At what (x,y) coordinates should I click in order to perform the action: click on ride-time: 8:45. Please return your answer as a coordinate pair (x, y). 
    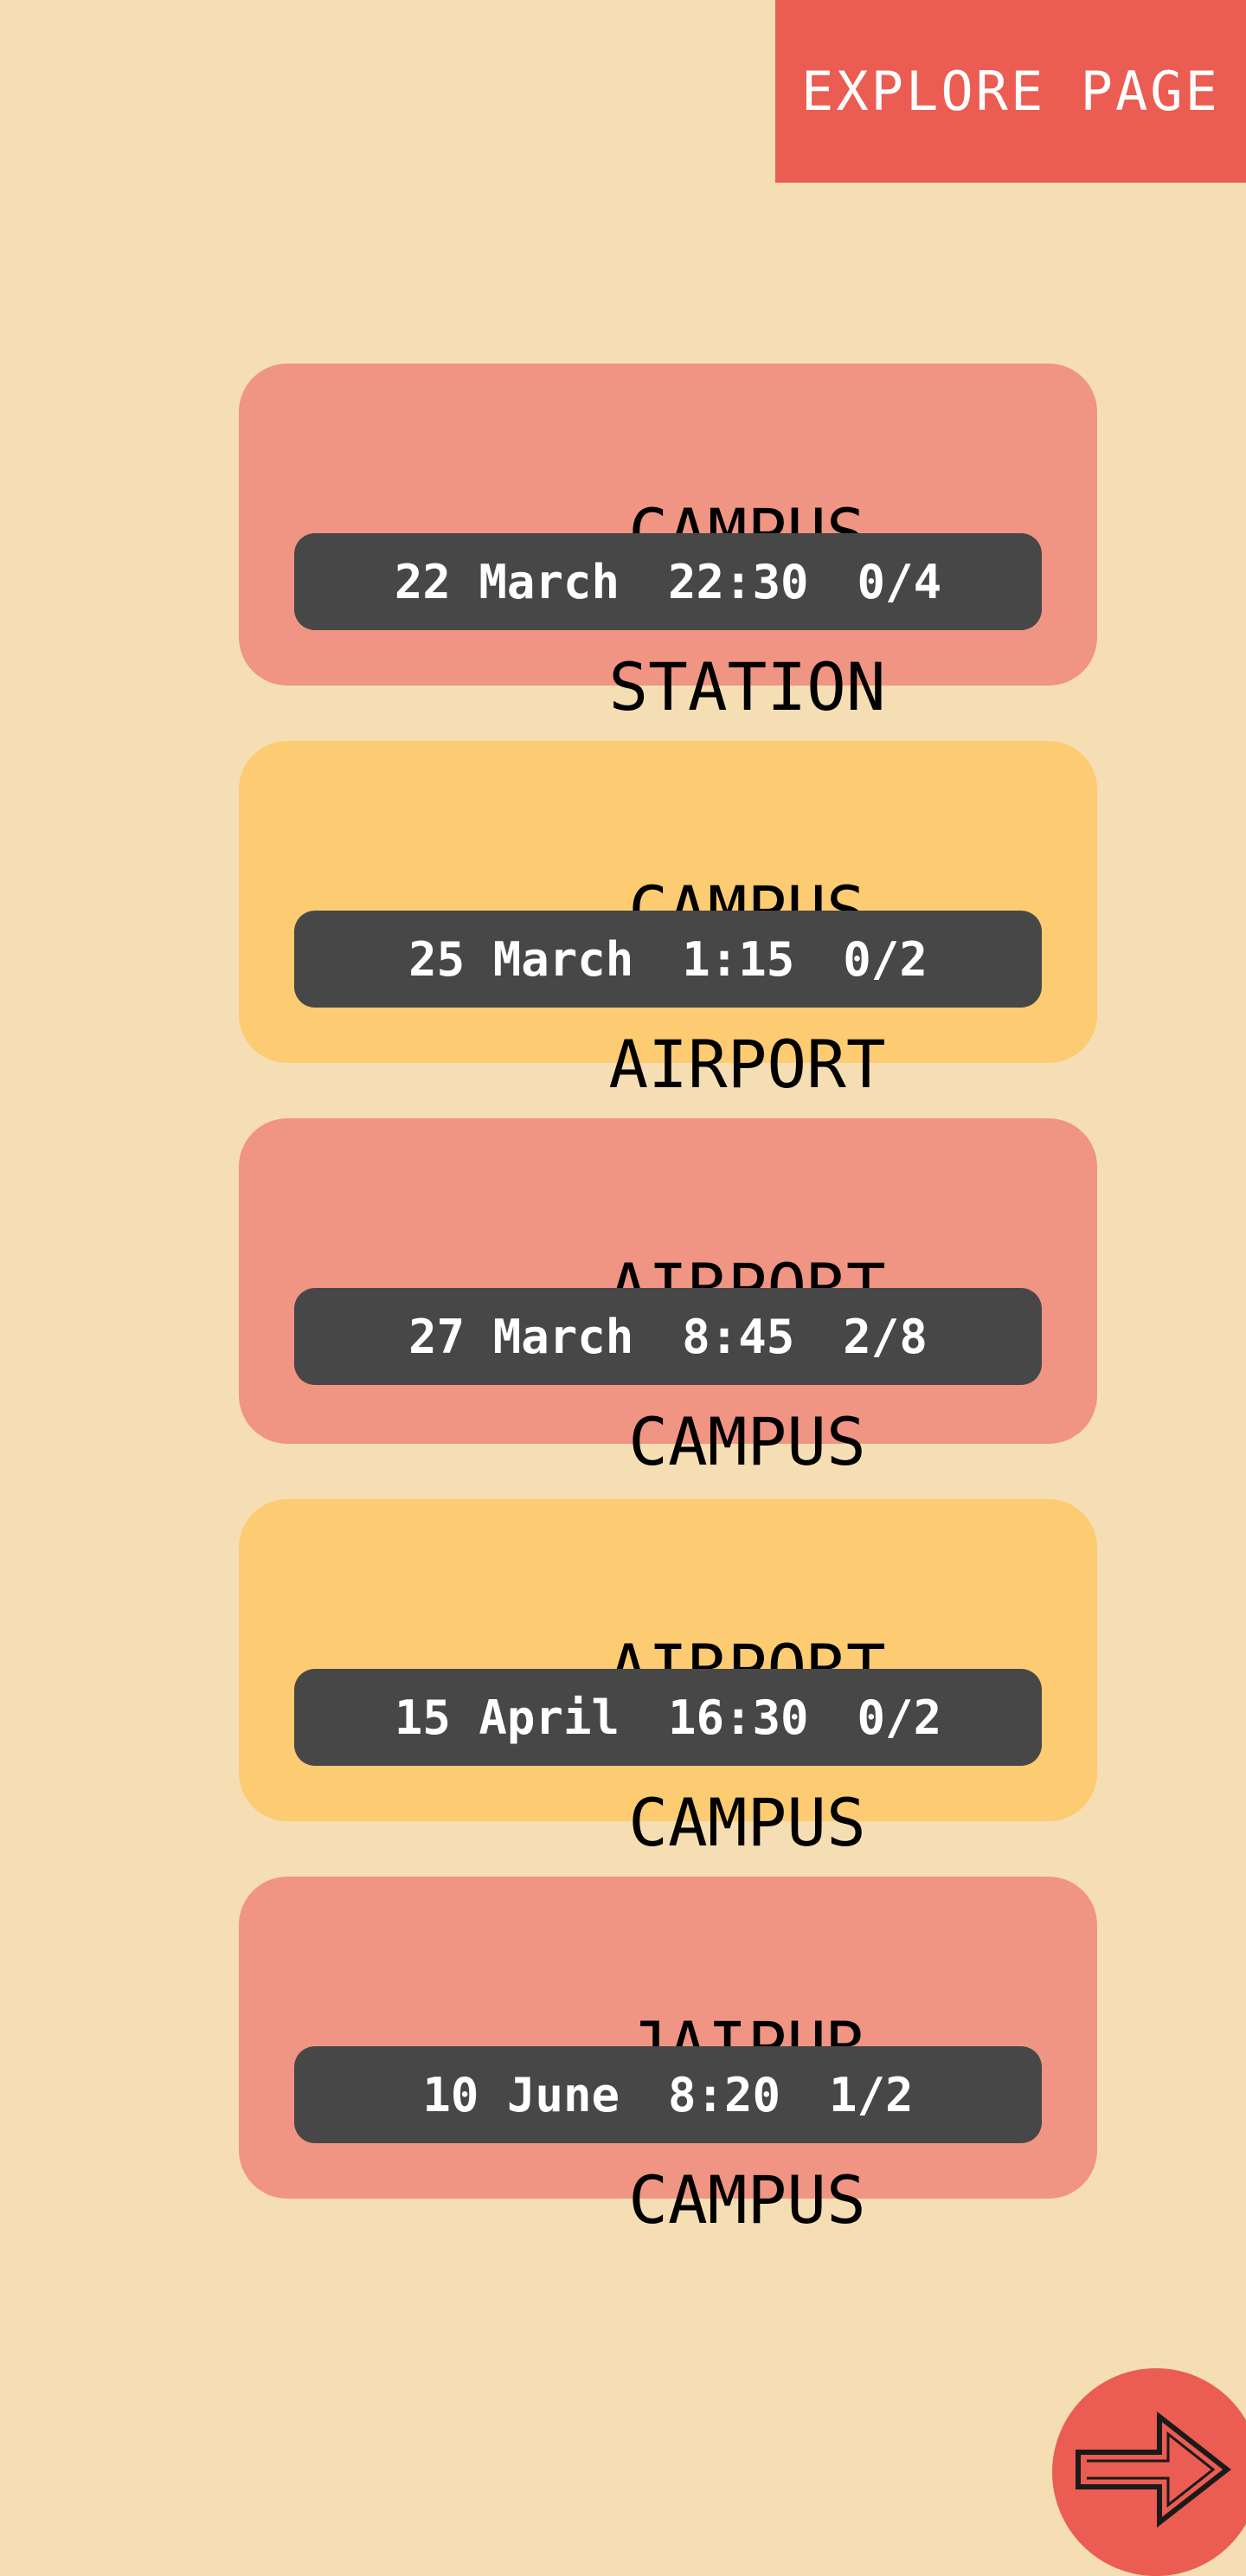
    Looking at the image, I should click on (738, 1336).